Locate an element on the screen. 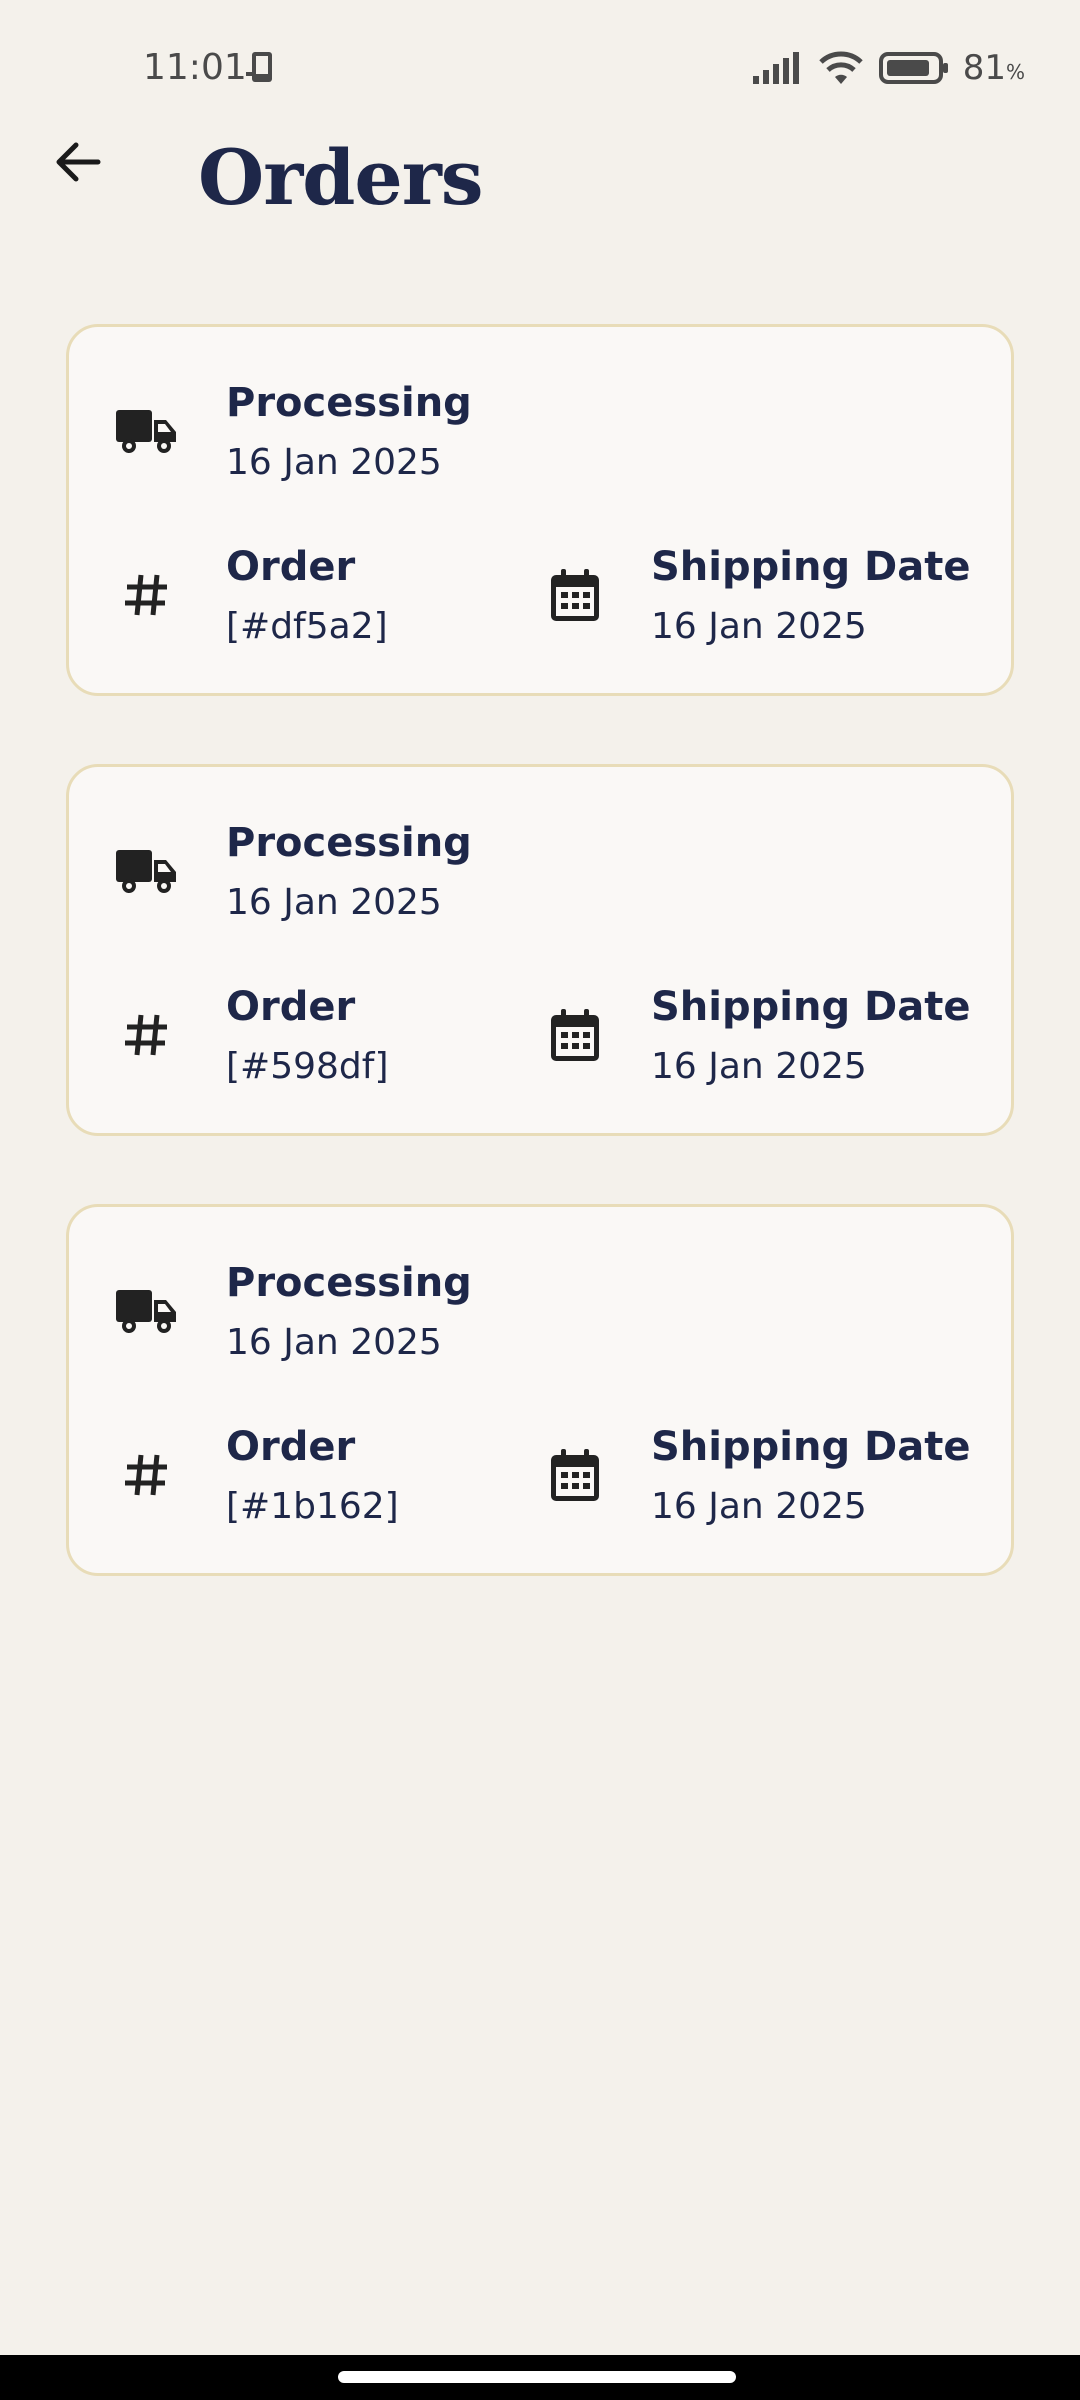 This screenshot has height=2400, width=1080. order-number: [#598df] is located at coordinates (307, 1066).